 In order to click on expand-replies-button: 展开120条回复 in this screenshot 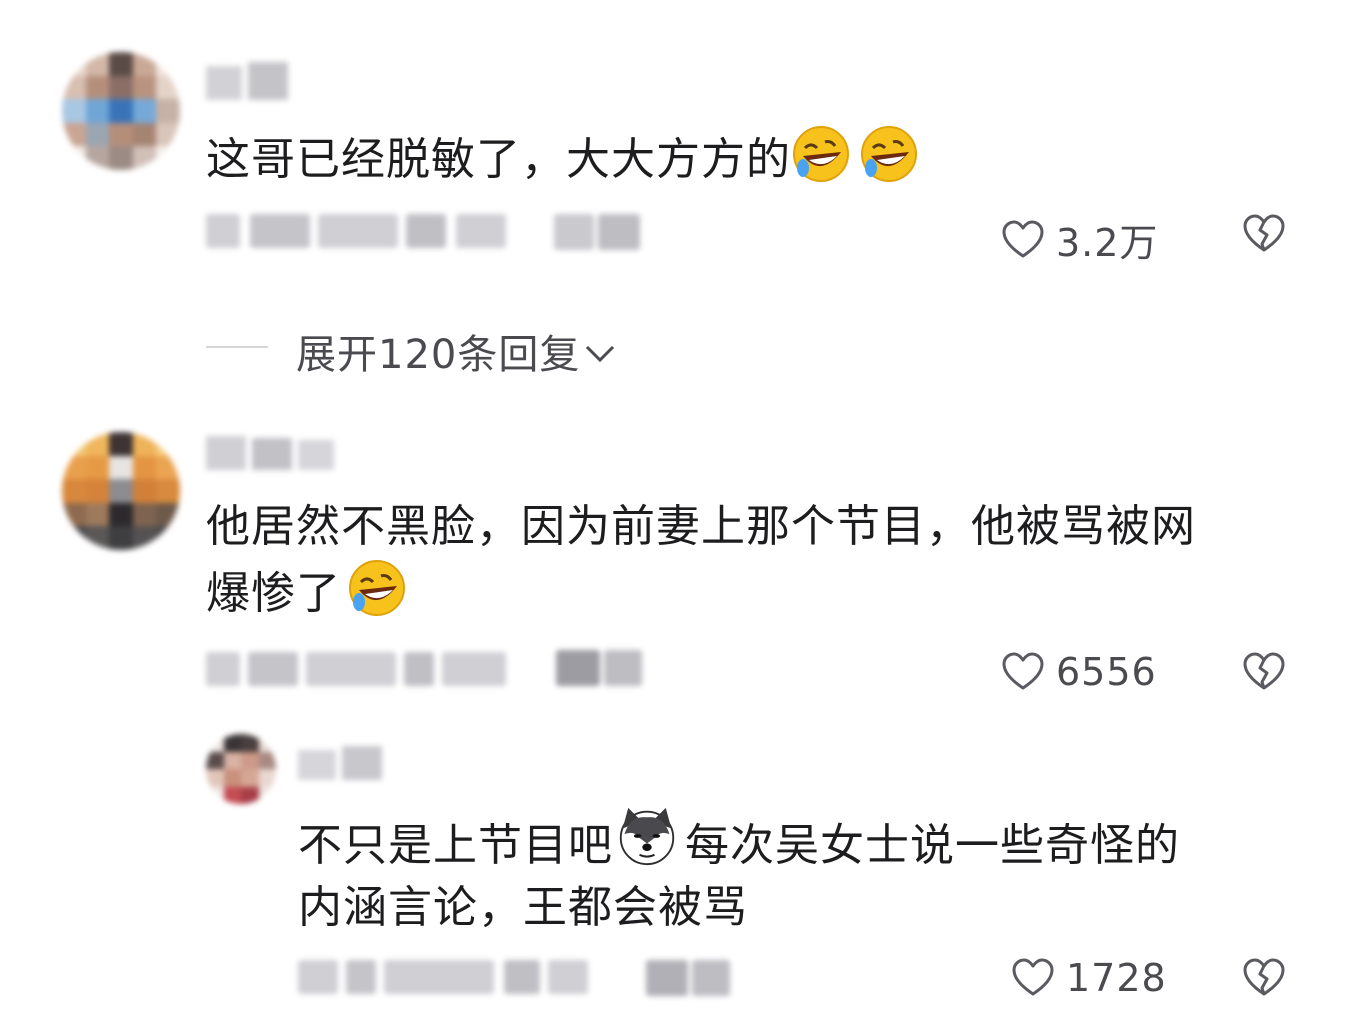, I will do `click(456, 351)`.